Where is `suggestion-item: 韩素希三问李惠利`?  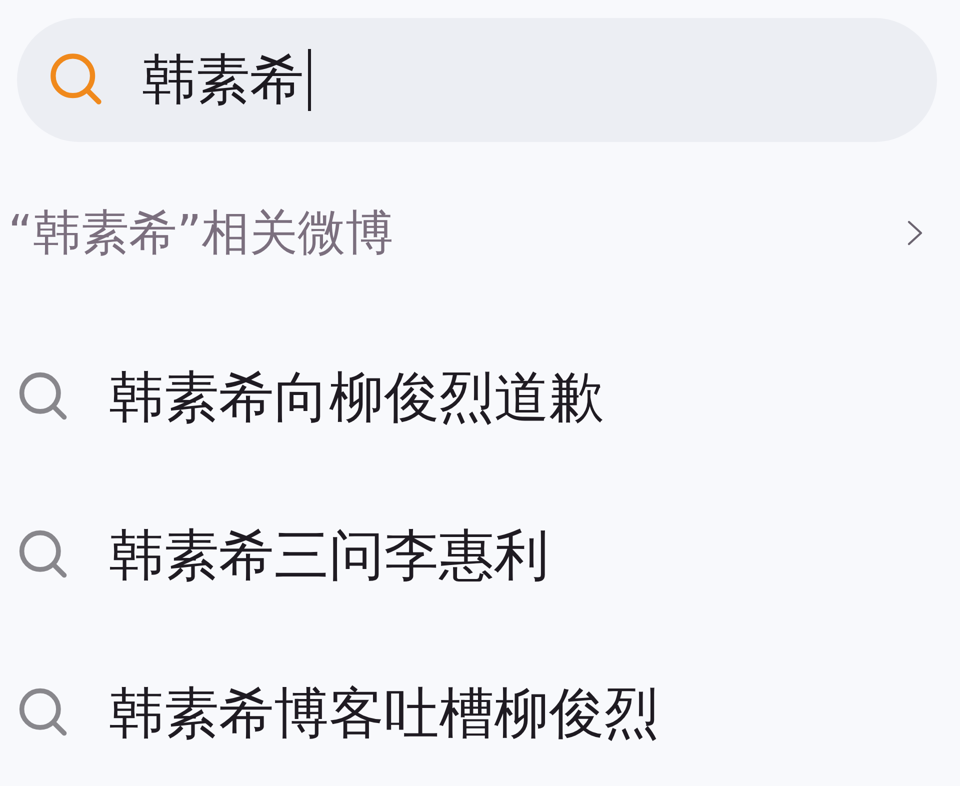
suggestion-item: 韩素希三问李惠利 is located at coordinates (283, 555).